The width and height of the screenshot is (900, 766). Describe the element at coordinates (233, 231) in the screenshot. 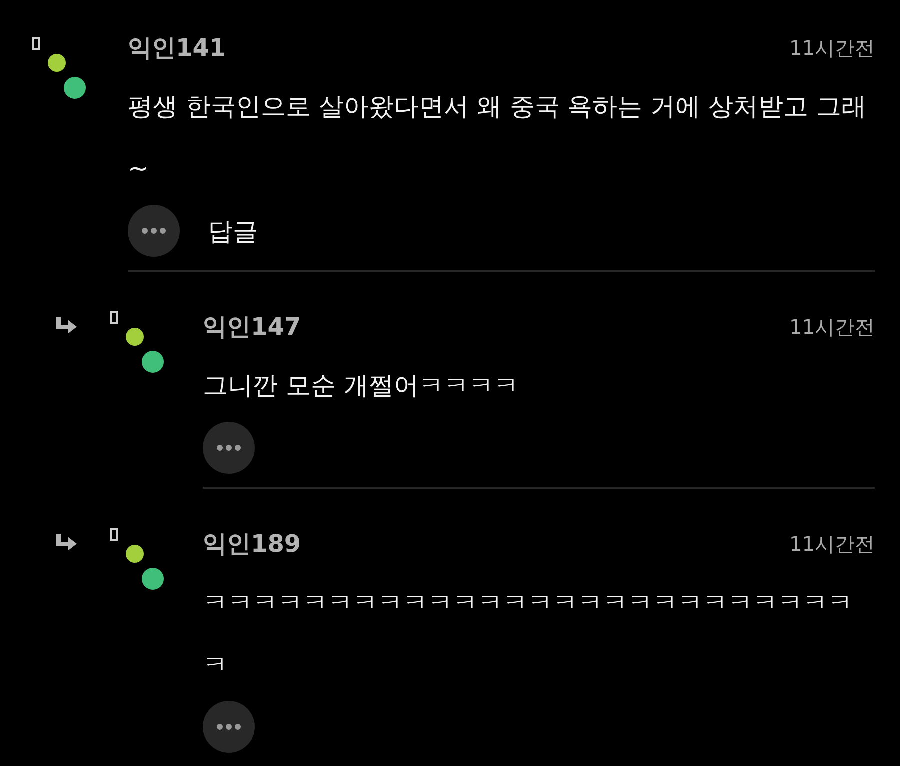

I see `reply-button: 답글` at that location.